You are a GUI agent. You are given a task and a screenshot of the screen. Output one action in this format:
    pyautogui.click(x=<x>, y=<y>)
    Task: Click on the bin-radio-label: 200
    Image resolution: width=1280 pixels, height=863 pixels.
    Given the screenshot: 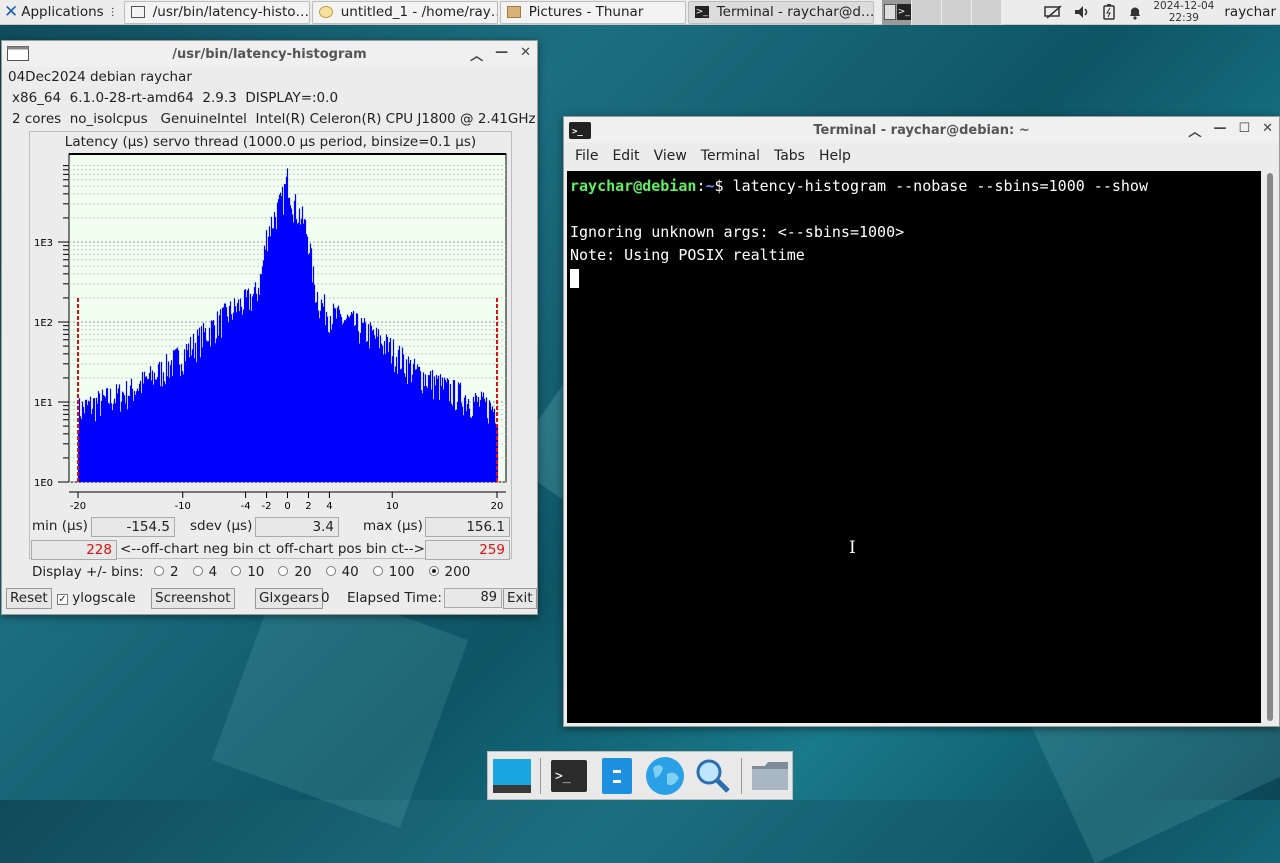 What is the action you would take?
    pyautogui.click(x=457, y=572)
    